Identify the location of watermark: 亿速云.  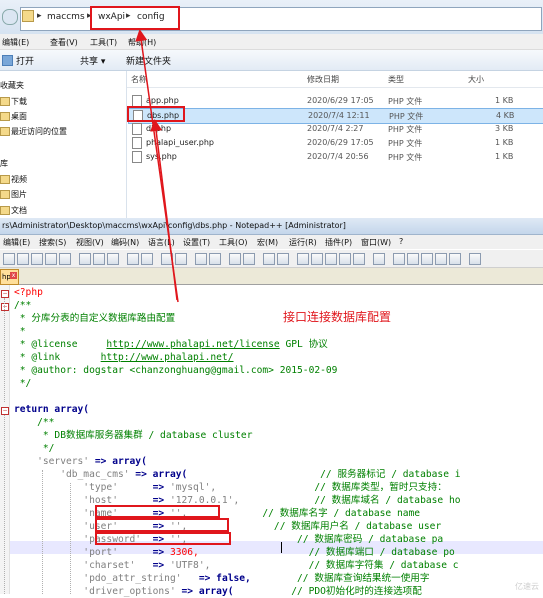
(527, 586).